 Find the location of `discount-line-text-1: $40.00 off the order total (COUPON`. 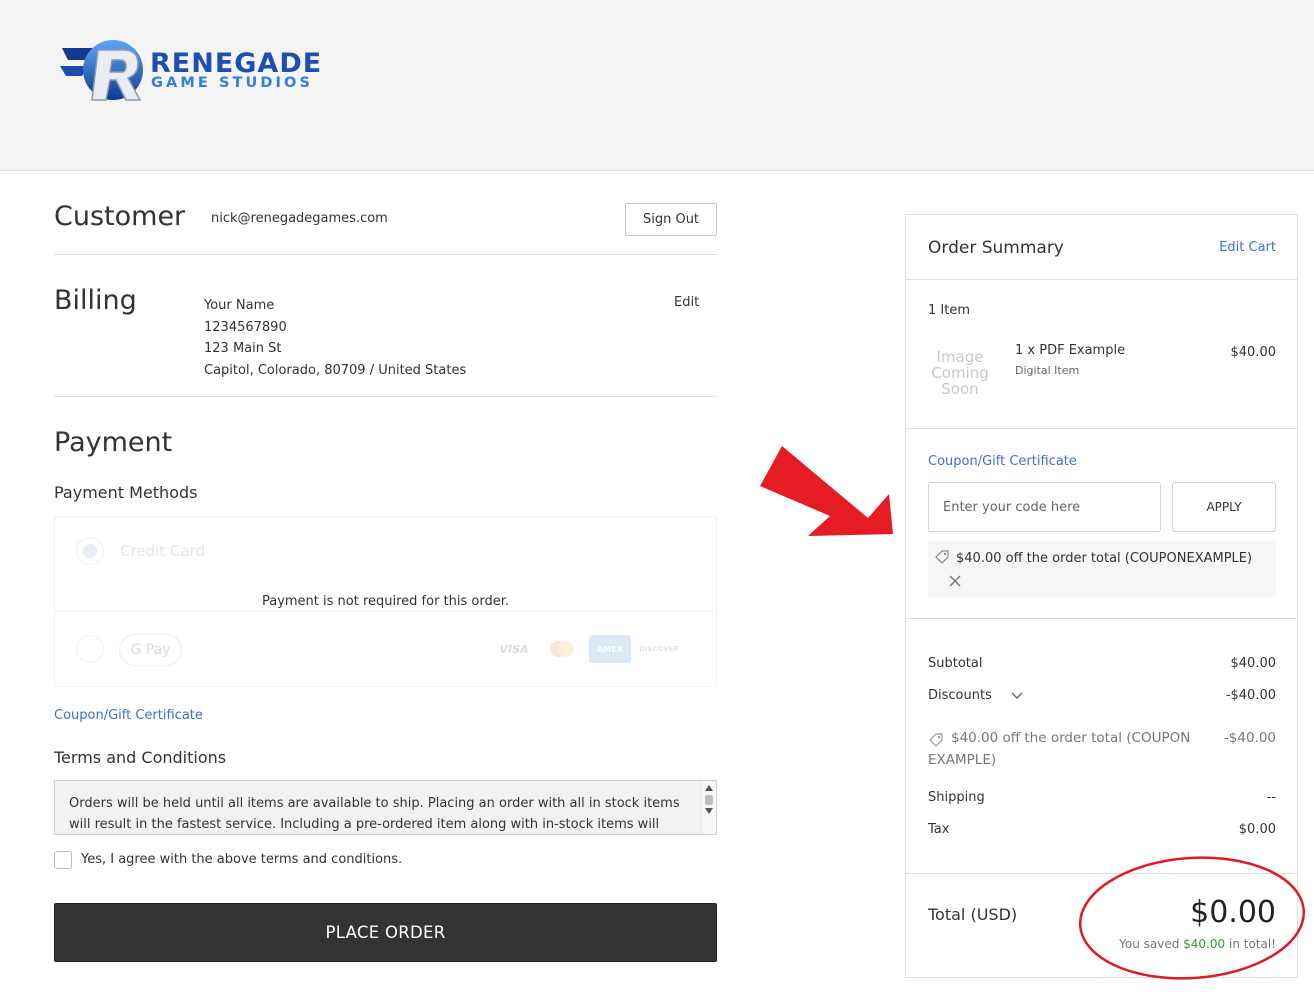

discount-line-text-1: $40.00 off the order total (COUPON is located at coordinates (1071, 738).